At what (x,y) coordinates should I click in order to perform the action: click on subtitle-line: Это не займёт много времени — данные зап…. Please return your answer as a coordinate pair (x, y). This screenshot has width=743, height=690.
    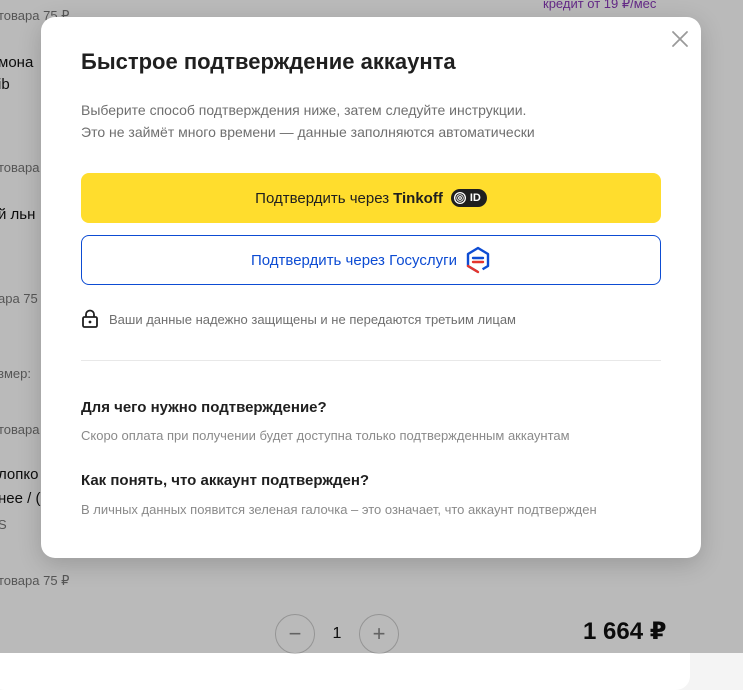
    Looking at the image, I should click on (308, 132).